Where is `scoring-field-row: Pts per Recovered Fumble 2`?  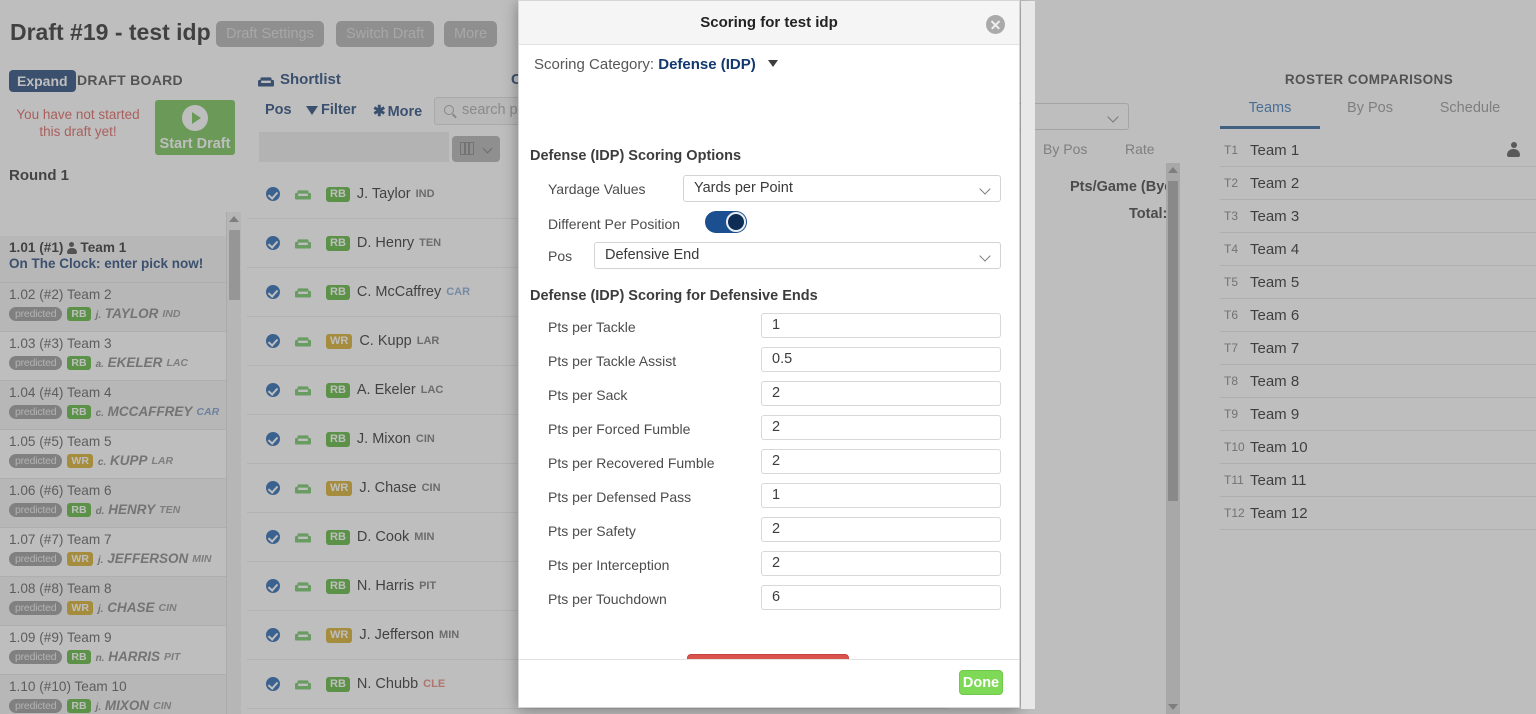 scoring-field-row: Pts per Recovered Fumble 2 is located at coordinates (770, 466).